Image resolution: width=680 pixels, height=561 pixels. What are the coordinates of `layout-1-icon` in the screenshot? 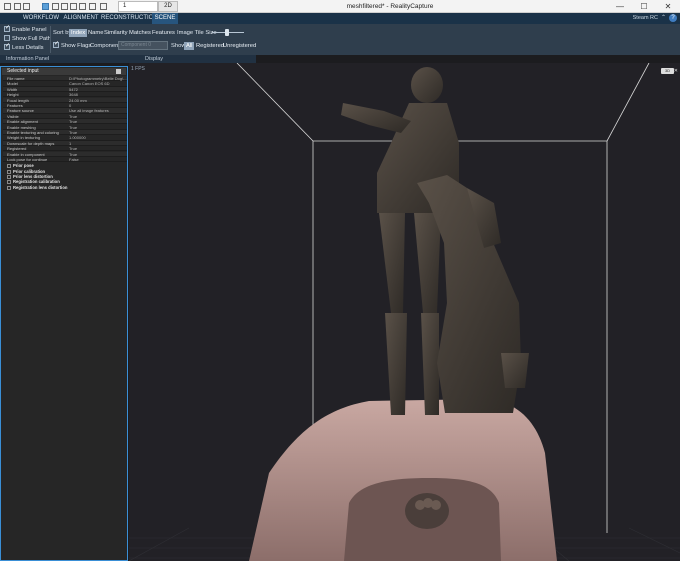 It's located at (45, 6).